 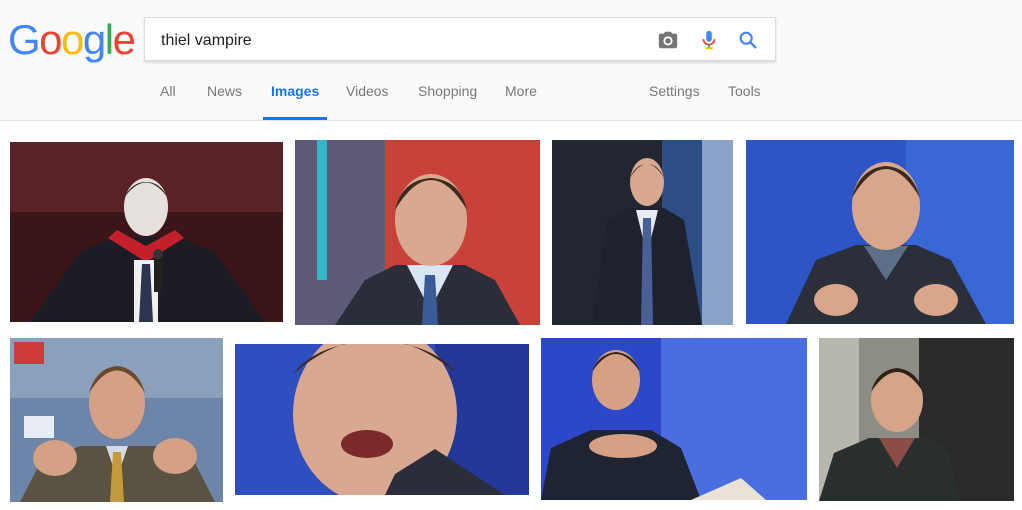 I want to click on tab-more: More, so click(x=521, y=101).